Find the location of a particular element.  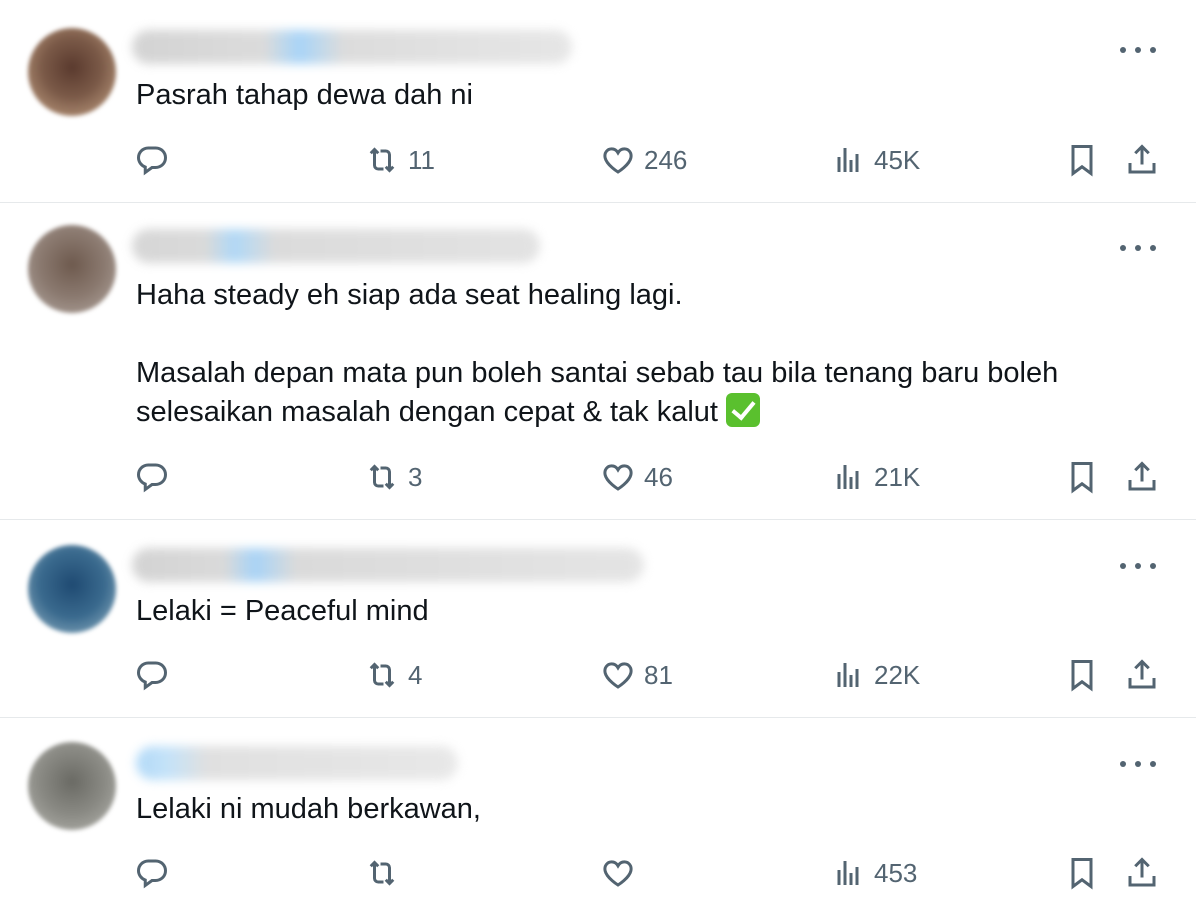

tweet-actions: 3 46 21K is located at coordinates (598, 477).